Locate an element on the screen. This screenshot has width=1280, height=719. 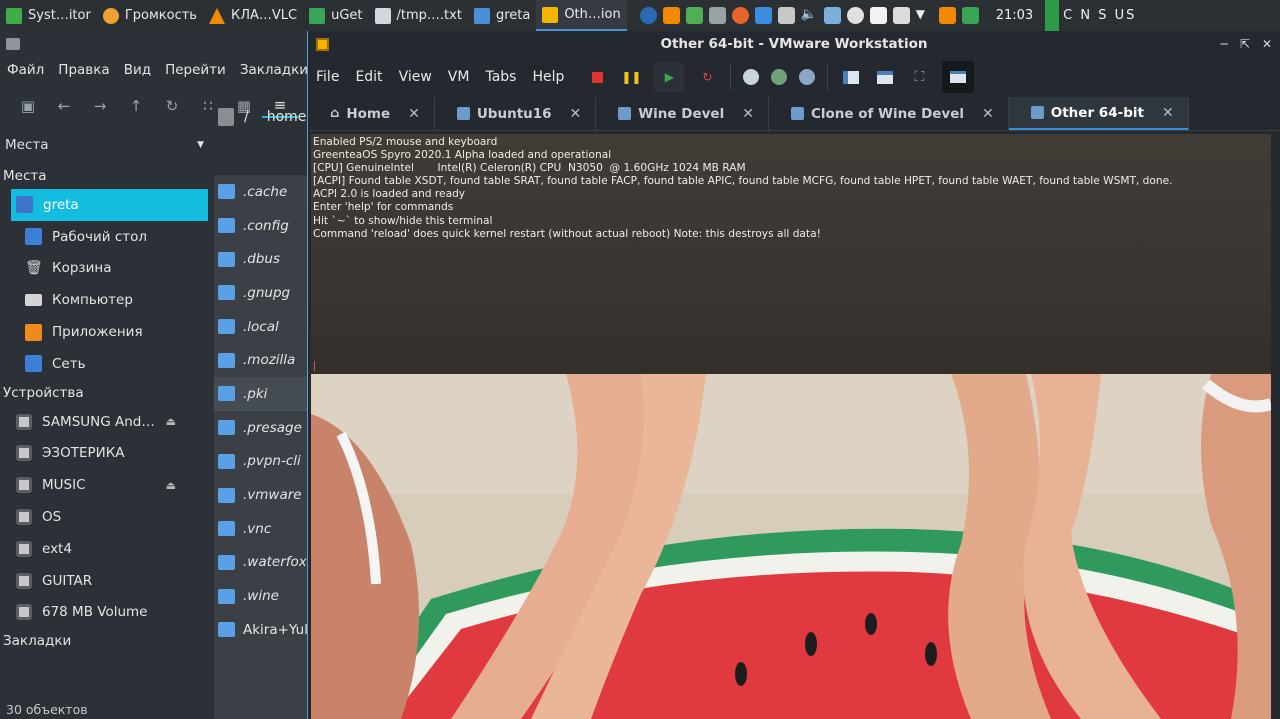
power-off-icon is located at coordinates (597, 77).